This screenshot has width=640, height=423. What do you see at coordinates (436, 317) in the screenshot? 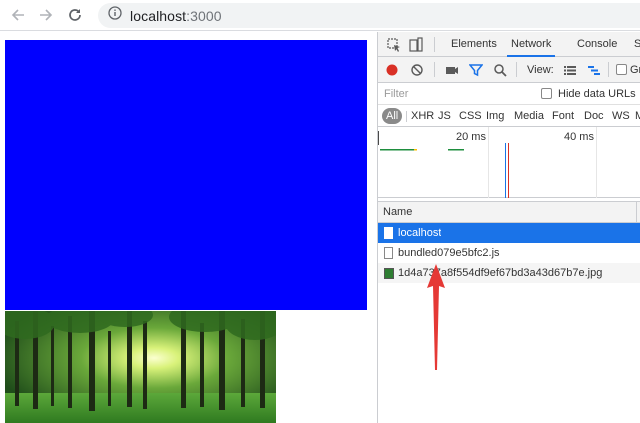
I see `annotation-arrow-icon` at bounding box center [436, 317].